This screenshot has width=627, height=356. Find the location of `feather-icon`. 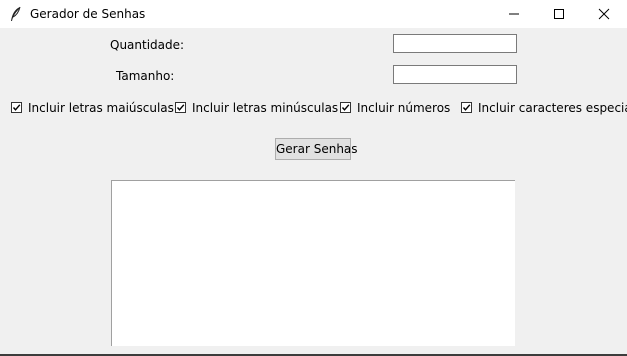

feather-icon is located at coordinates (16, 14).